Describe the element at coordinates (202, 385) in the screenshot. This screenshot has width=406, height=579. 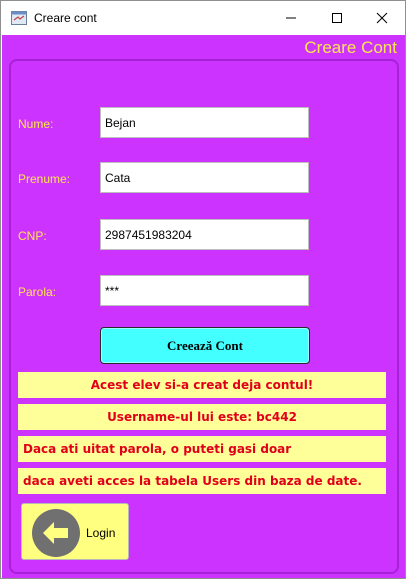
I see `message-already-created: Acest elev si-a creat deja contul!` at that location.